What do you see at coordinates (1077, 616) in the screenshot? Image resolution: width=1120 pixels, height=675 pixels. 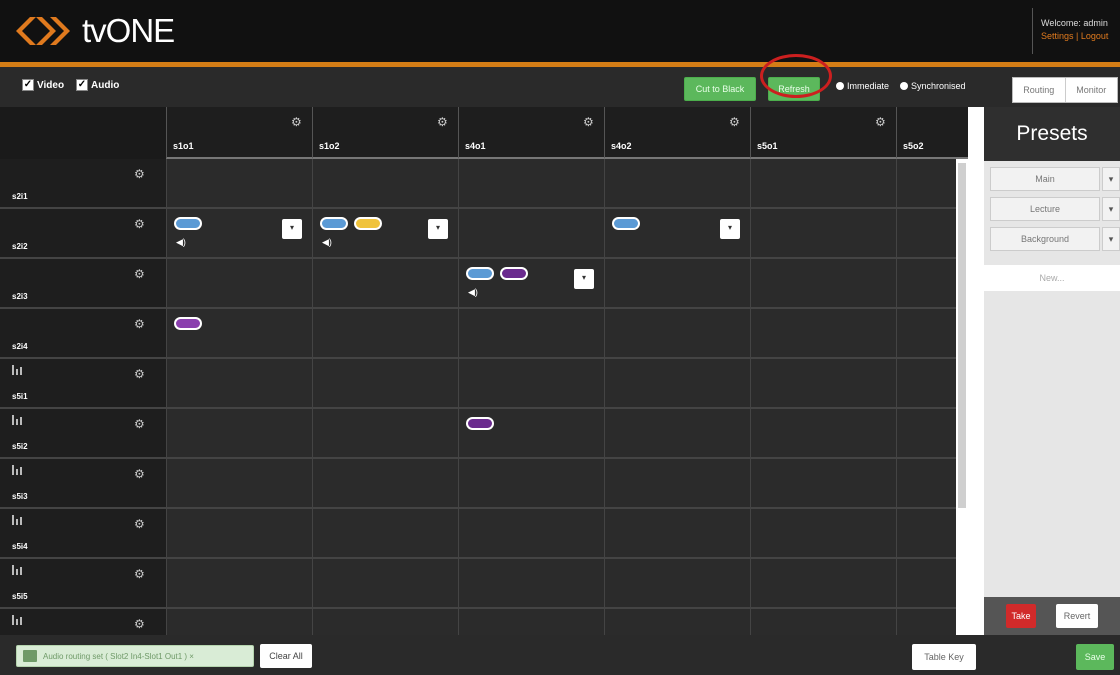 I see `revert-button: Revert` at bounding box center [1077, 616].